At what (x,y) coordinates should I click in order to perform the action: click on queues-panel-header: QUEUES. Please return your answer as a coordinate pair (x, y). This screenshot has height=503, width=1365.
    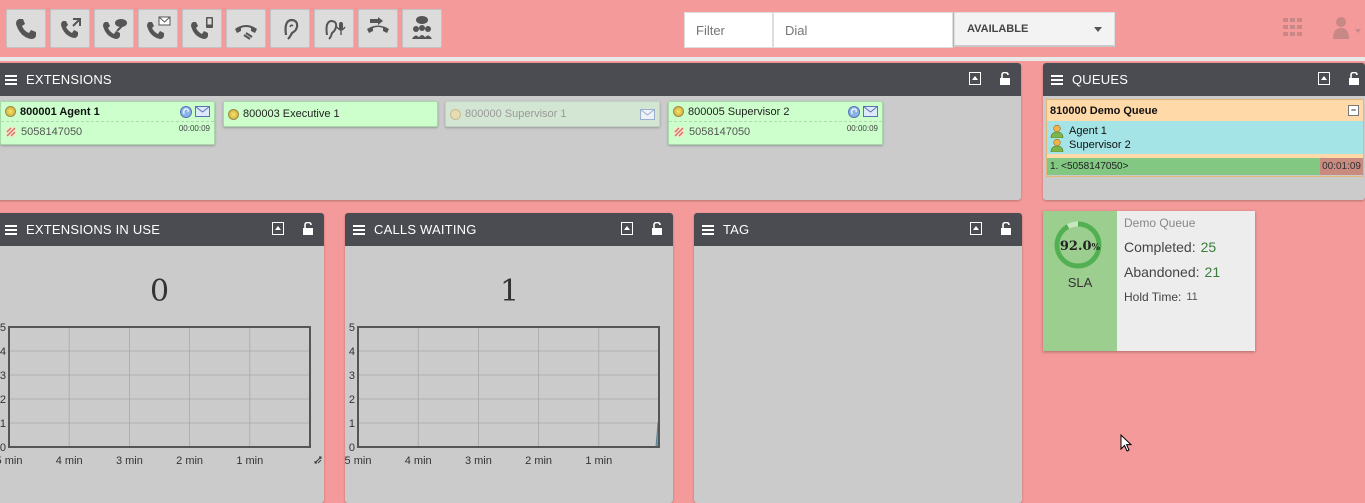
    Looking at the image, I should click on (1204, 79).